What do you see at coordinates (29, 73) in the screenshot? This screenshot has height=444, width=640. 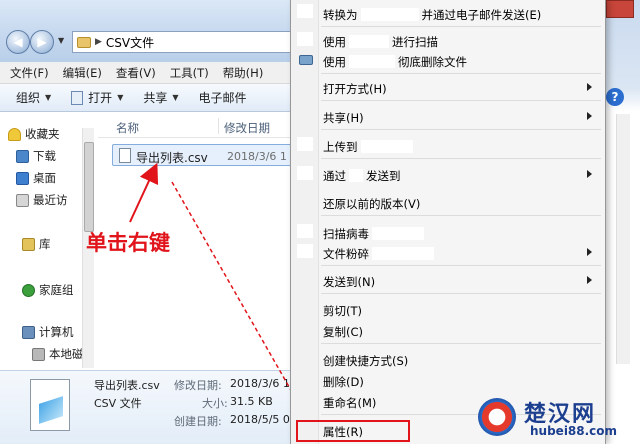 I see `menu-file: 文件(F)` at bounding box center [29, 73].